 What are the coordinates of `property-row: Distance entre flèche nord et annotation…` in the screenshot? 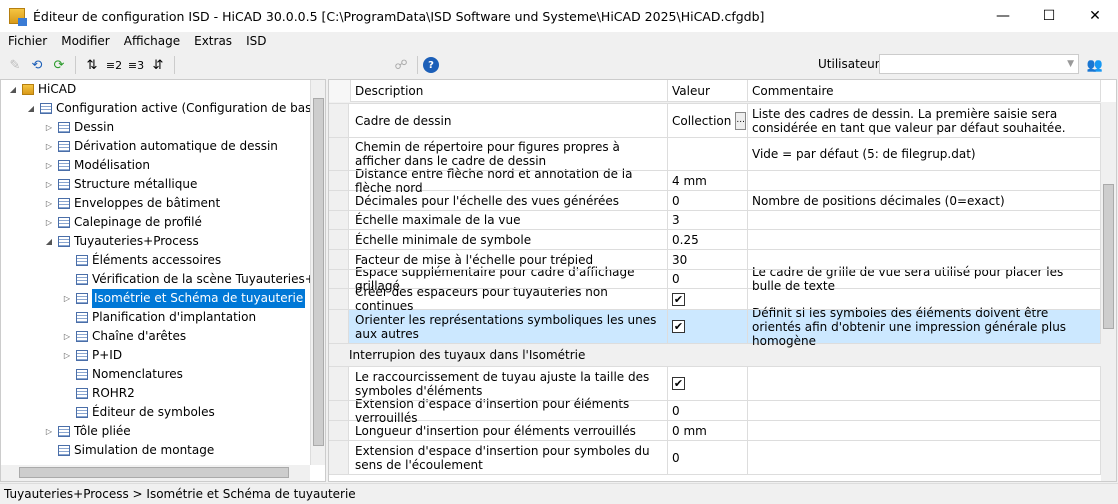 It's located at (715, 181).